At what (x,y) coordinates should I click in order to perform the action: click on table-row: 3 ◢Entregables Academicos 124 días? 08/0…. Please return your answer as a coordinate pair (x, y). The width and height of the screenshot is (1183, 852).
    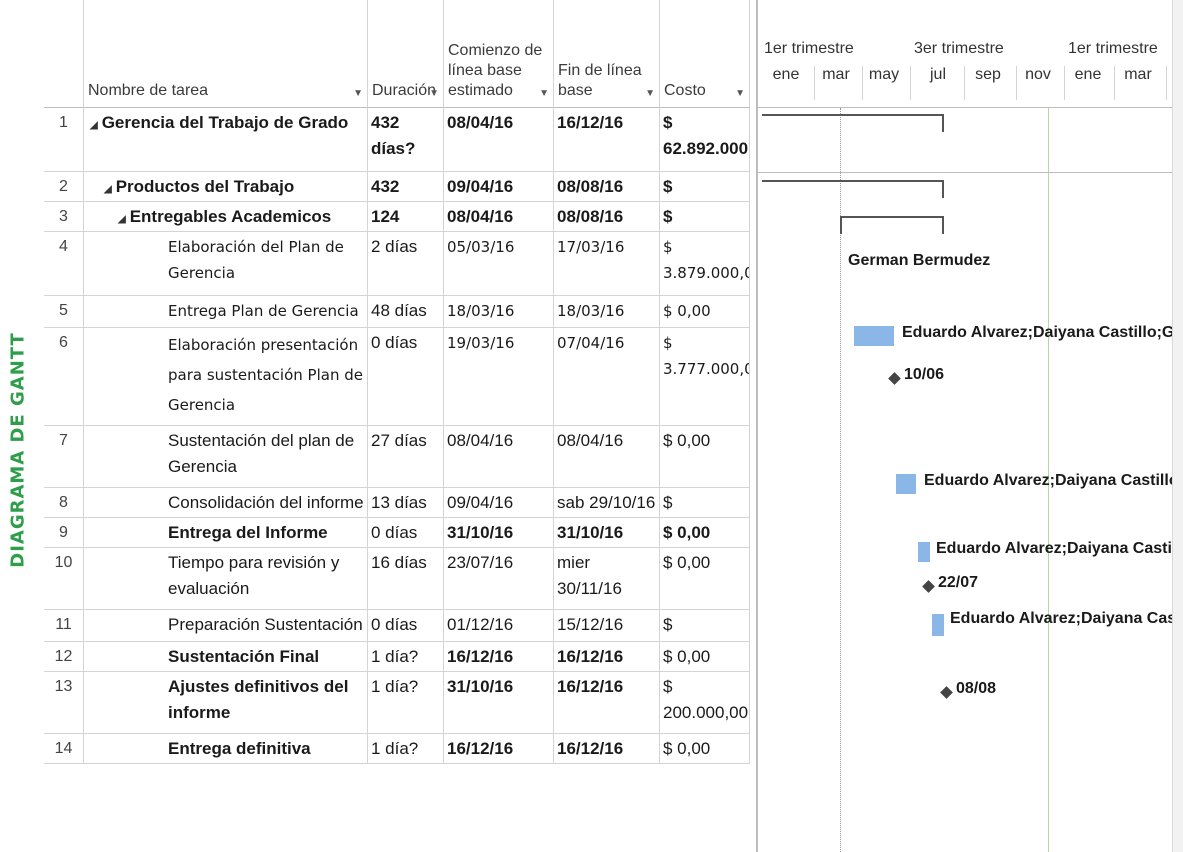
    Looking at the image, I should click on (397, 217).